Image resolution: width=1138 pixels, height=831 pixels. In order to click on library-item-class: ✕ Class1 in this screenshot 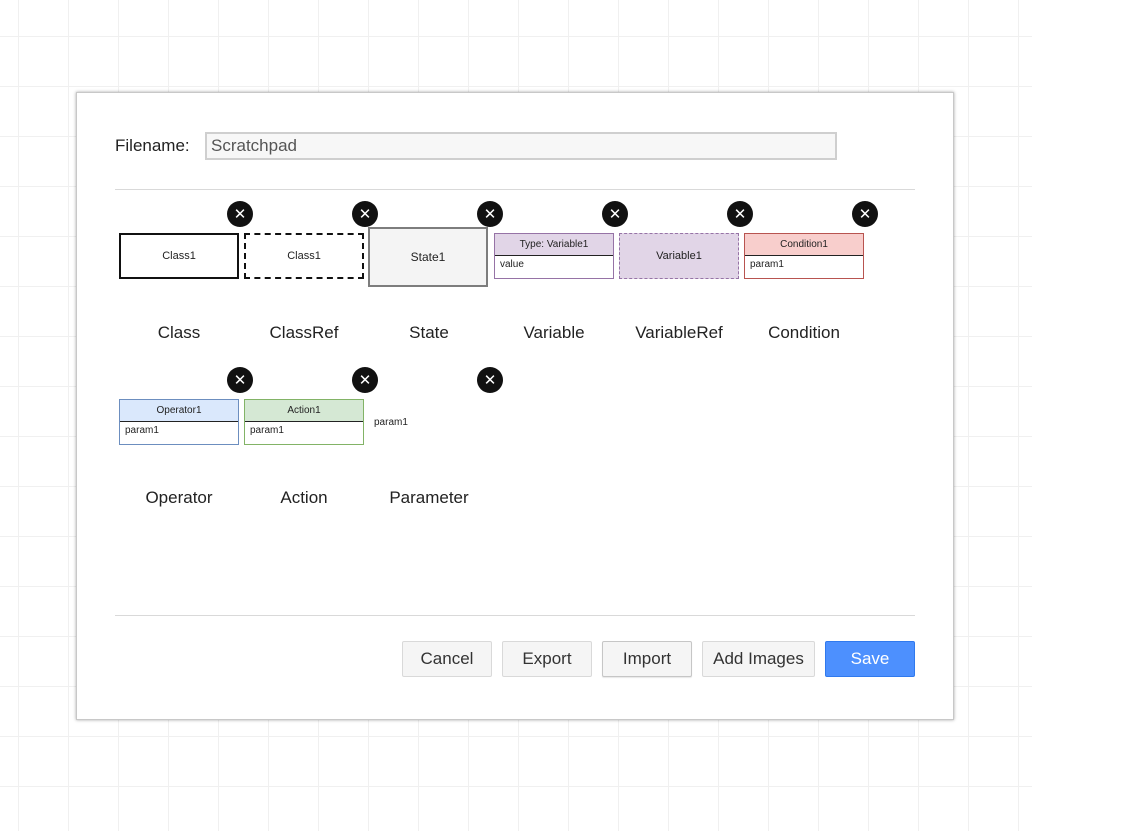, I will do `click(185, 242)`.